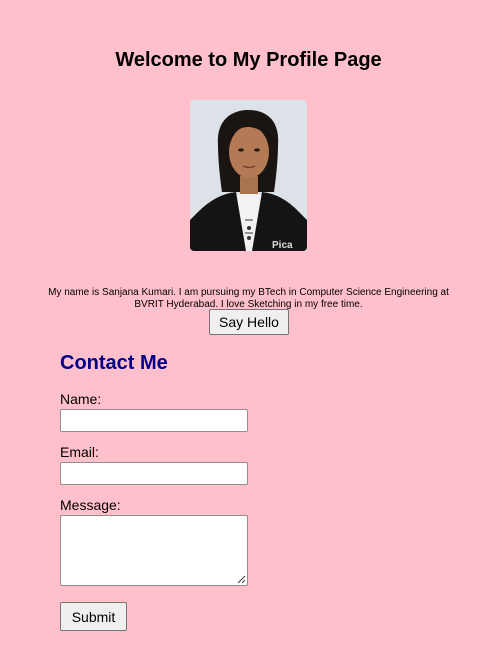 The height and width of the screenshot is (667, 497). What do you see at coordinates (154, 420) in the screenshot?
I see `name-input` at bounding box center [154, 420].